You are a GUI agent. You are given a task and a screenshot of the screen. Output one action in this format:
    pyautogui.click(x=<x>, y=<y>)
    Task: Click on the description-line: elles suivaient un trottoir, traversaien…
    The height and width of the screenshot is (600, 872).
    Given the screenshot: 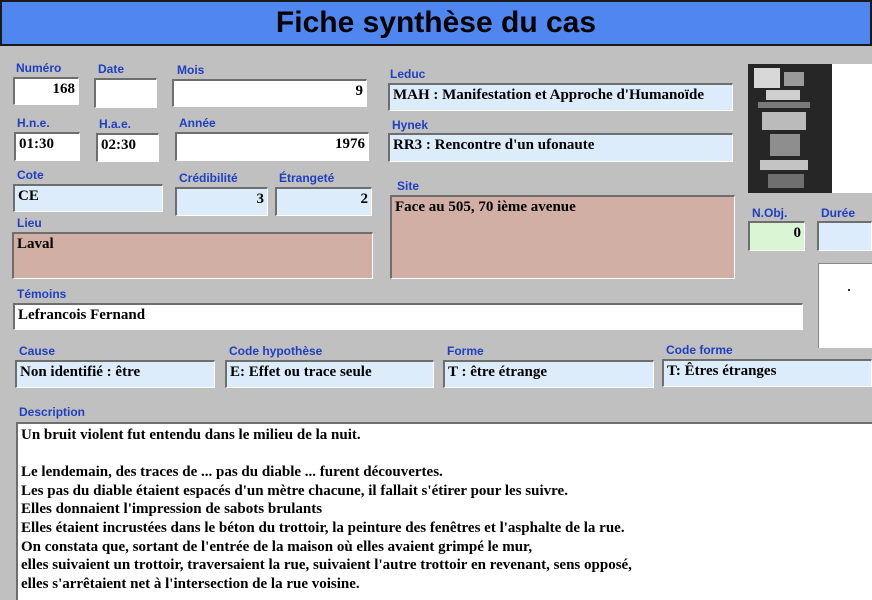 What is the action you would take?
    pyautogui.click(x=326, y=565)
    